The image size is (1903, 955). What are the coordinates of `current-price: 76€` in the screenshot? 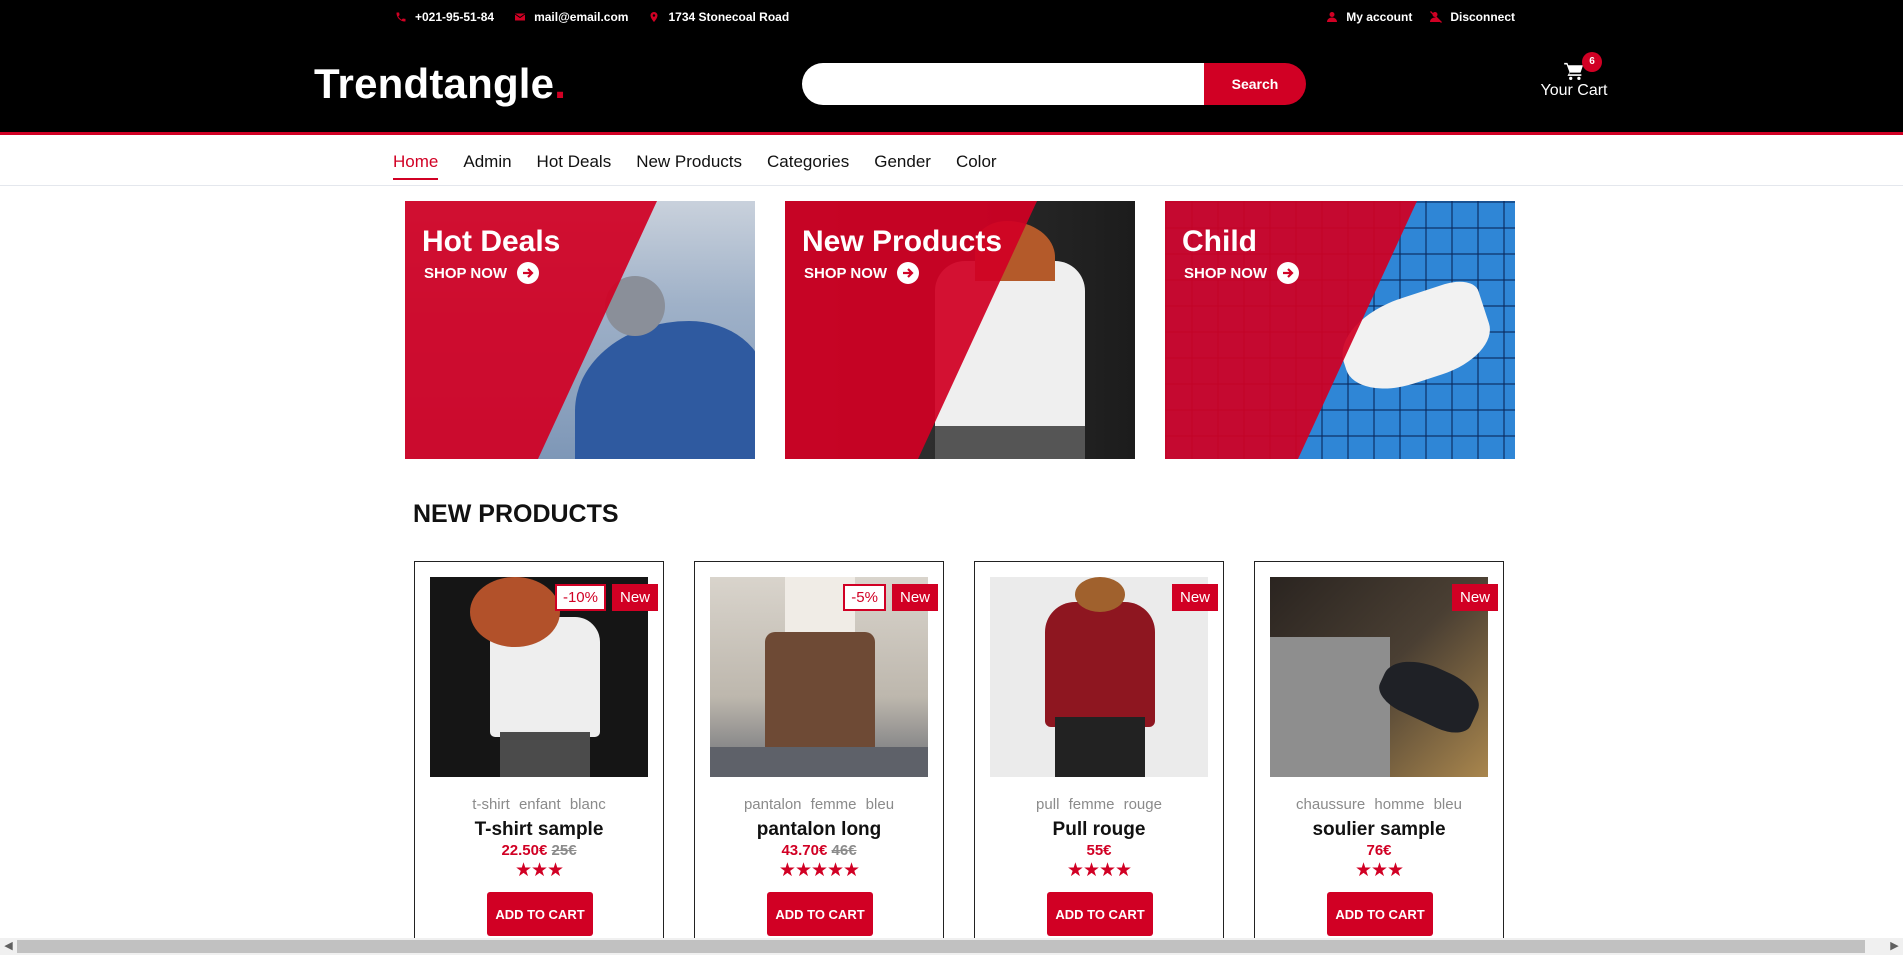 It's located at (1379, 850).